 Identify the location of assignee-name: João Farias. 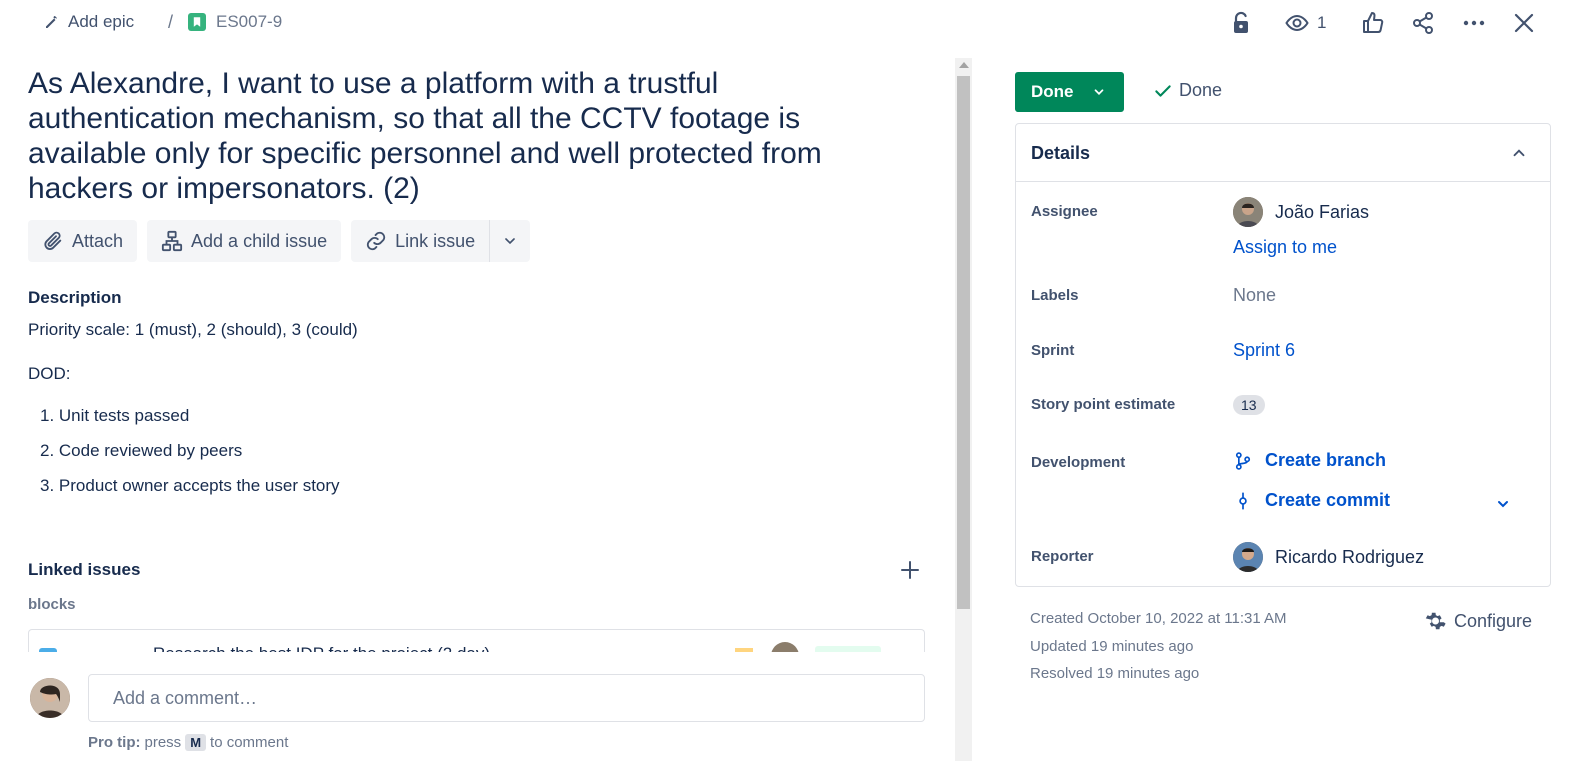
(1322, 211).